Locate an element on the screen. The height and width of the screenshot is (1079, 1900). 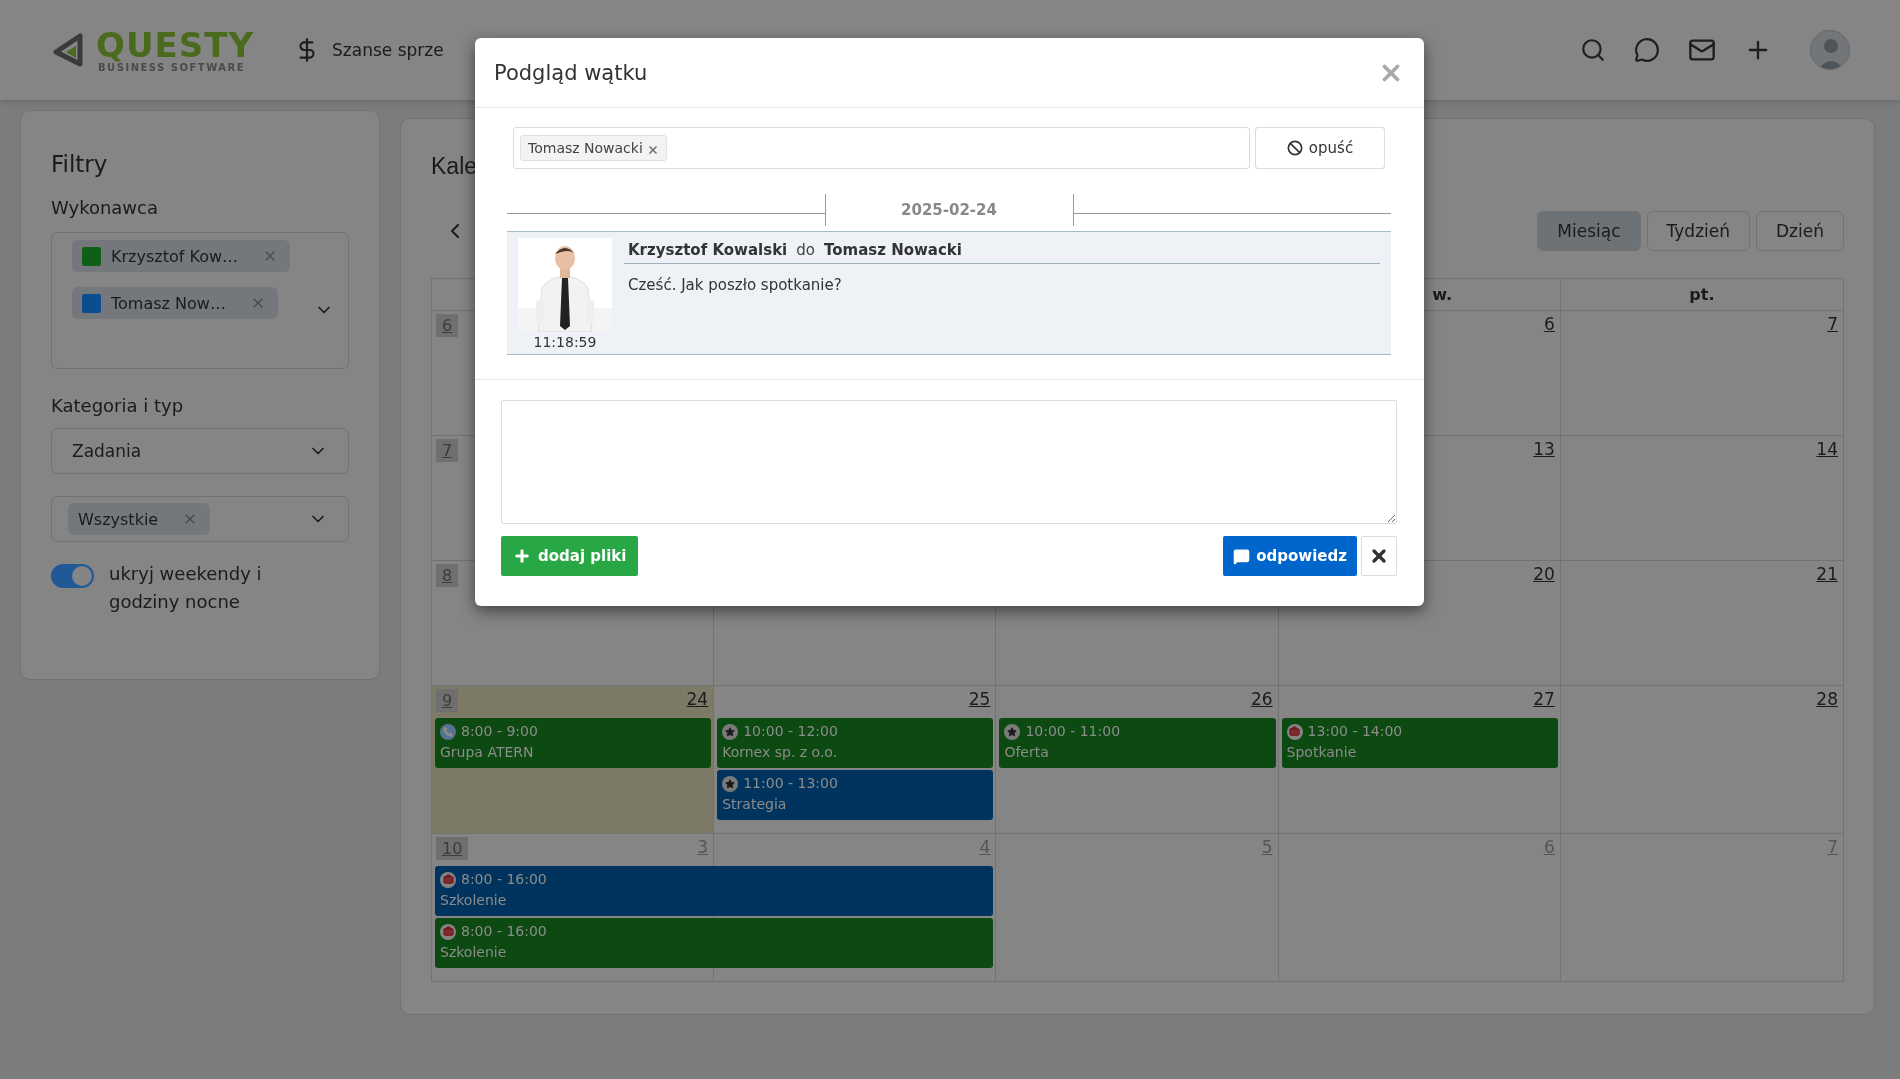
type-select: Wszystkie is located at coordinates (200, 519).